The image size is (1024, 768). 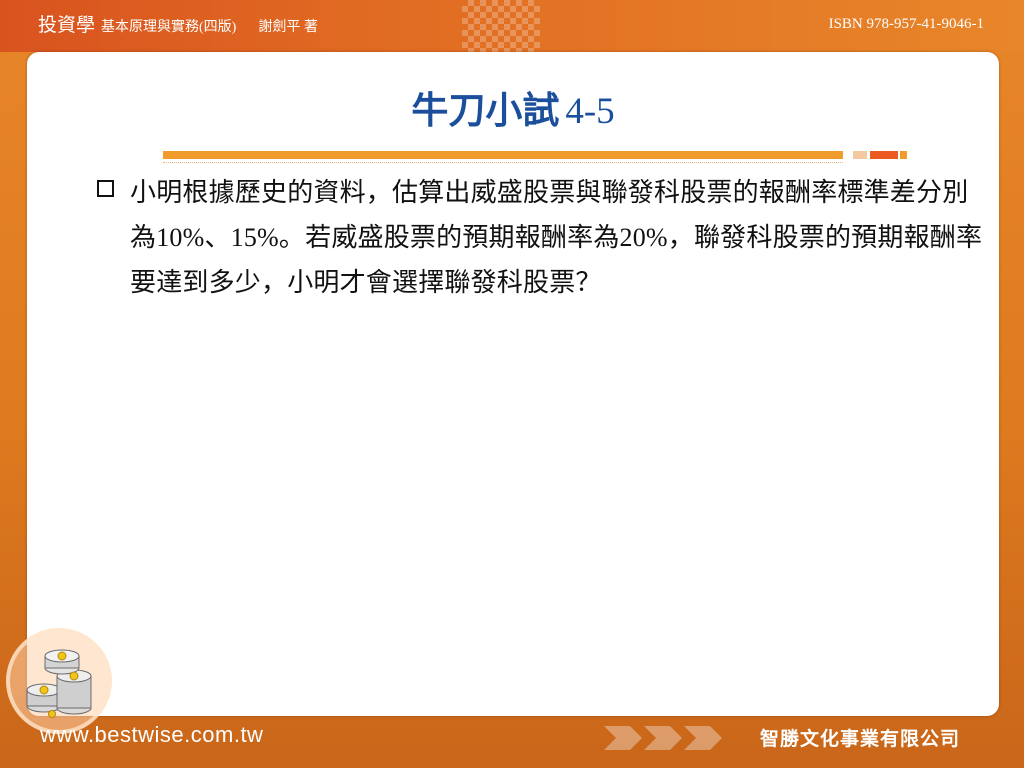 I want to click on coin-stack-icon, so click(x=59, y=683).